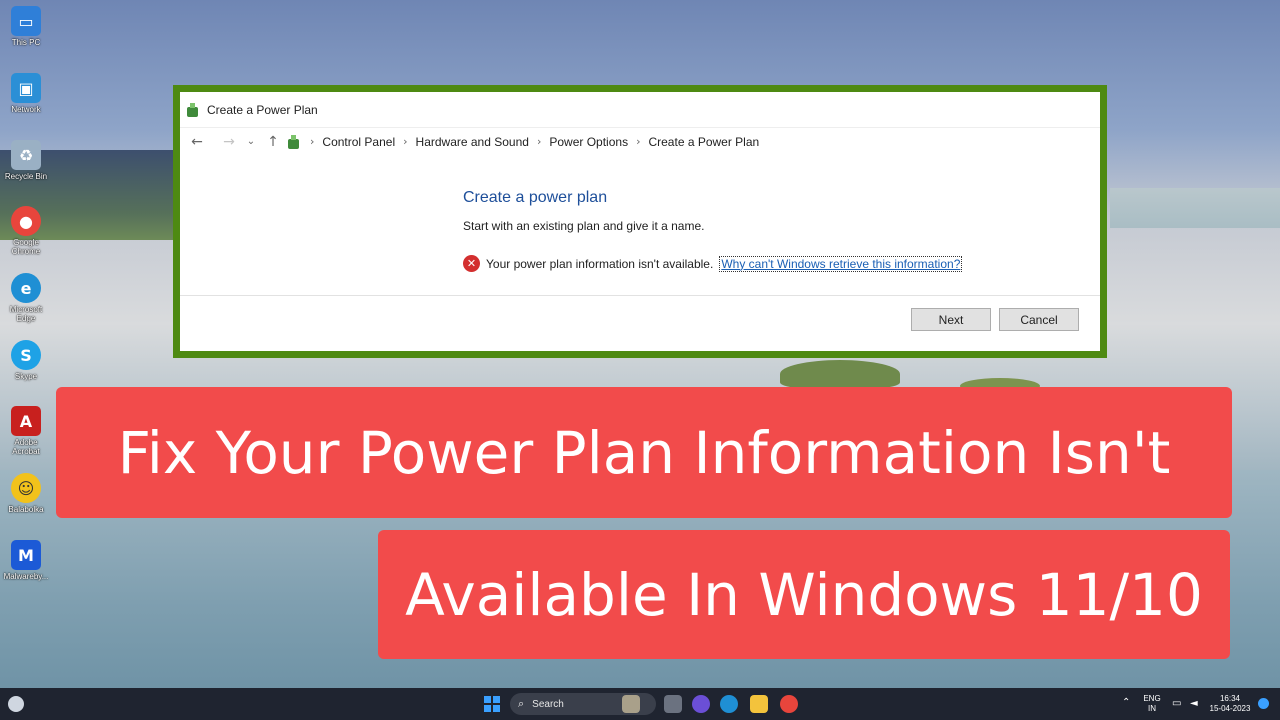  Describe the element at coordinates (1152, 698) in the screenshot. I see `language-code: ENG` at that location.